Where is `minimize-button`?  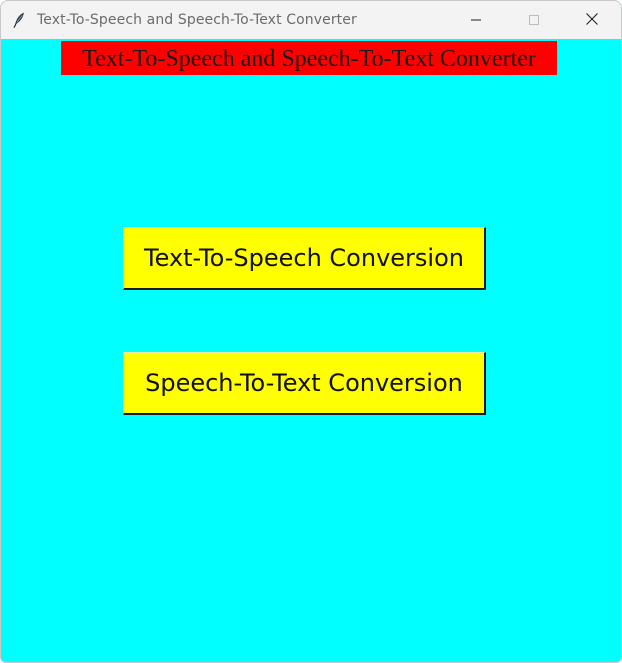 minimize-button is located at coordinates (476, 20).